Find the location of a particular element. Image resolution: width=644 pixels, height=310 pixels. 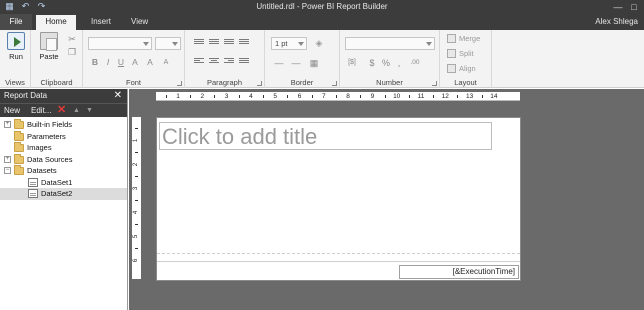

number-group: [$] $ % , .00 Number is located at coordinates (390, 59).